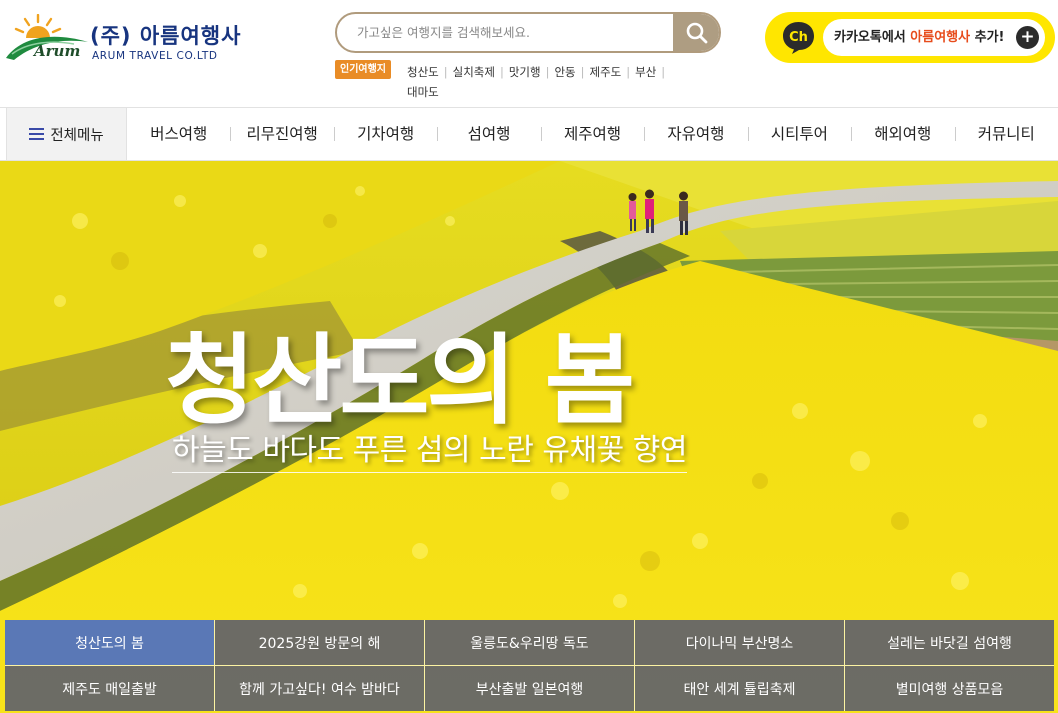 This screenshot has height=713, width=1058. Describe the element at coordinates (57, 51) in the screenshot. I see `logo-mark-text: Arum` at that location.